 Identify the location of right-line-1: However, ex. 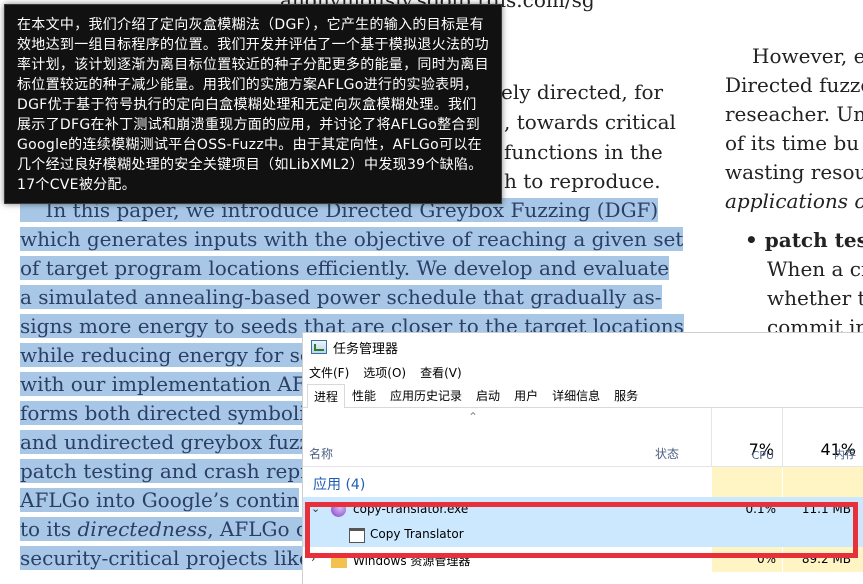
(807, 56).